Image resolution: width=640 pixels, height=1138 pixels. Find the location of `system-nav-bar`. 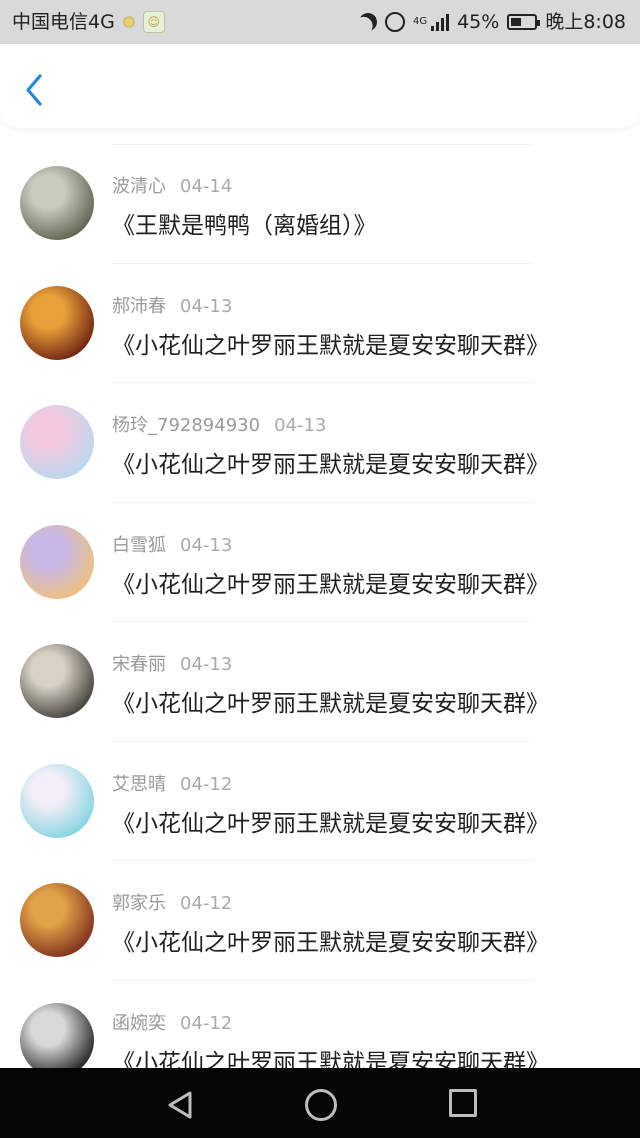

system-nav-bar is located at coordinates (320, 1103).